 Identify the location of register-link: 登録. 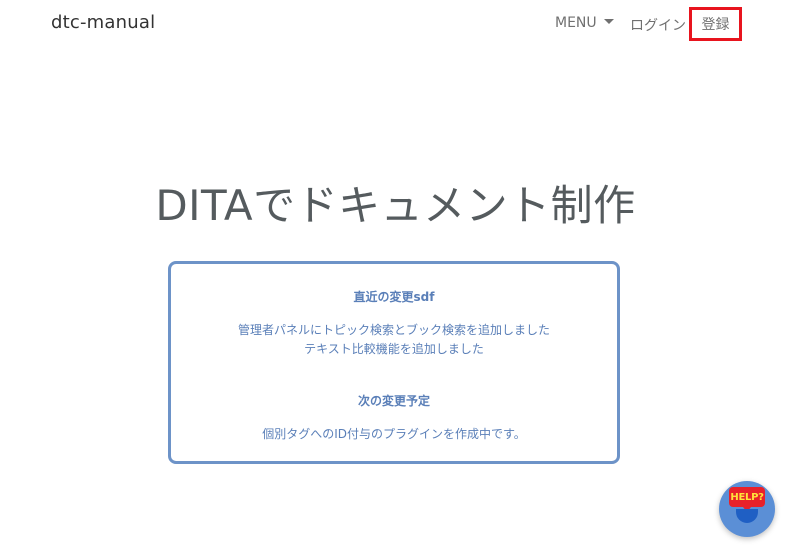
(715, 24).